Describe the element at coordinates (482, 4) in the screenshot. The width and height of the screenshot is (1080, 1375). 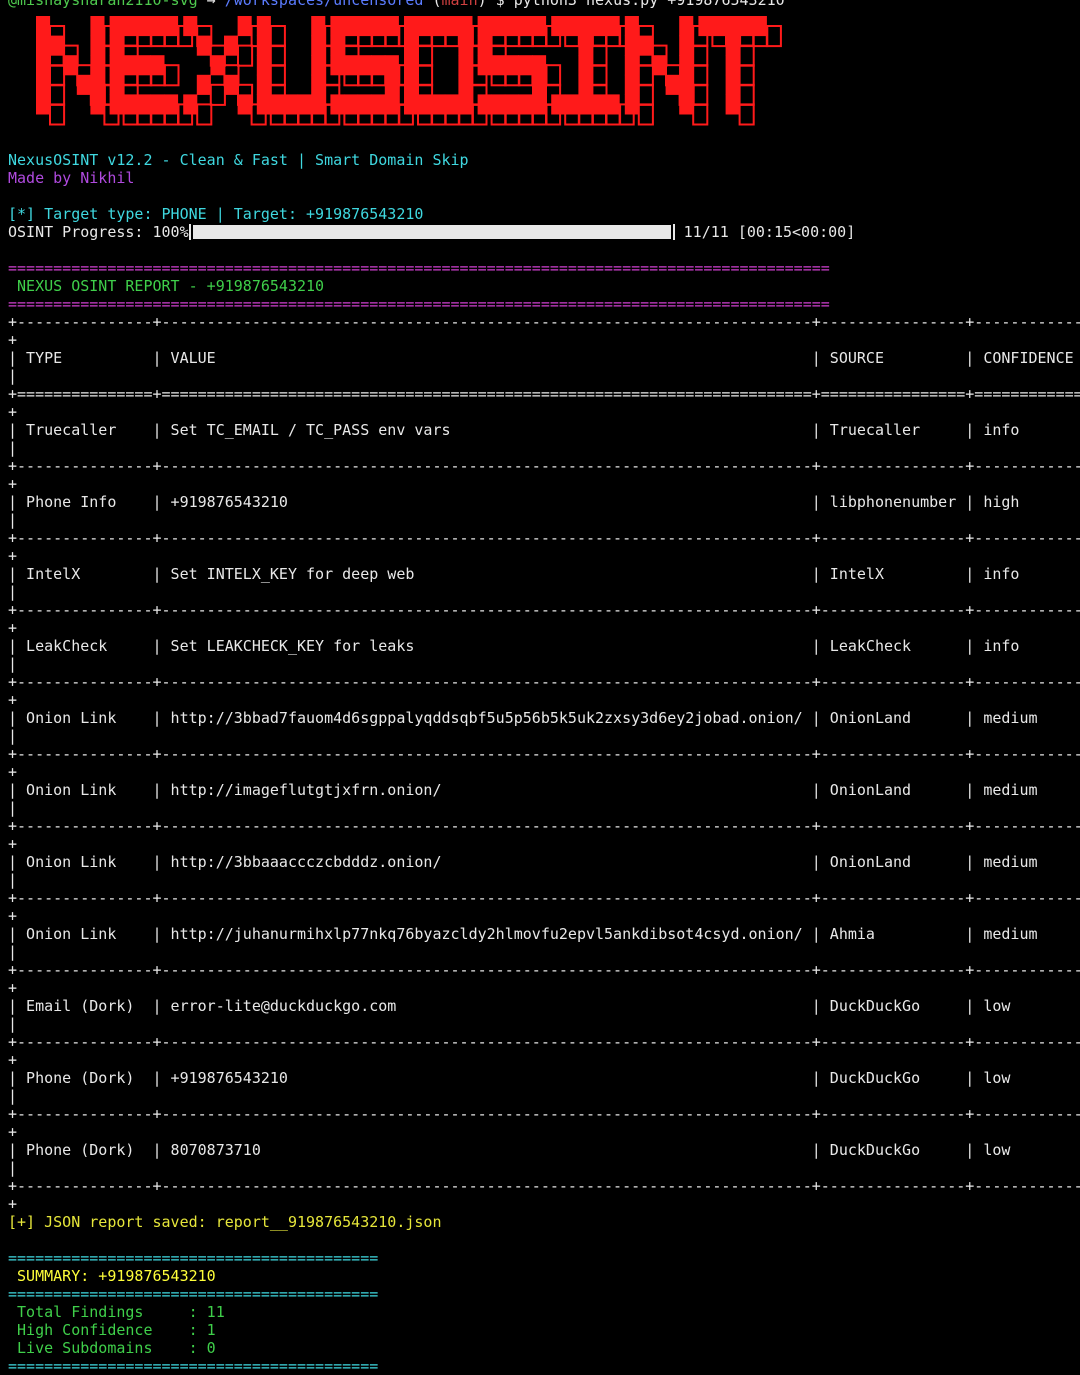
I see `prompt-branch-close: )` at that location.